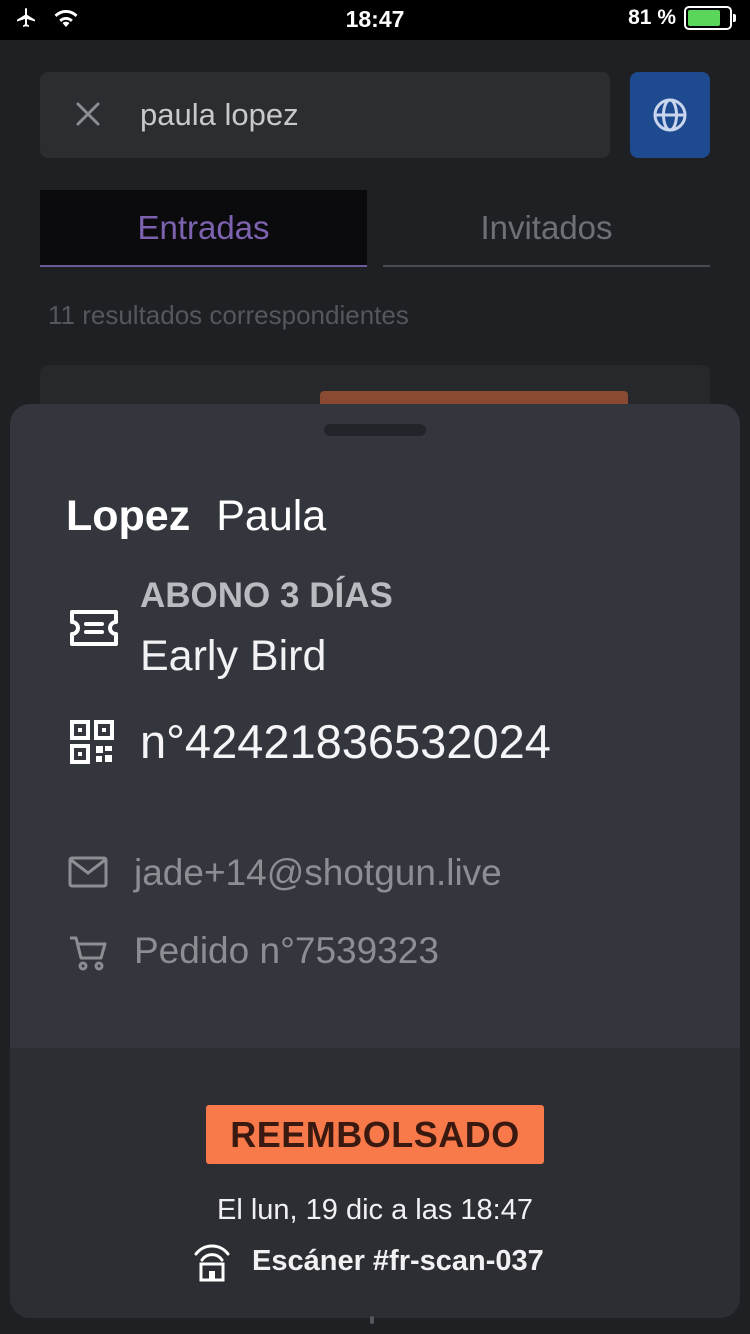  What do you see at coordinates (704, 18) in the screenshot?
I see `battery-fill` at bounding box center [704, 18].